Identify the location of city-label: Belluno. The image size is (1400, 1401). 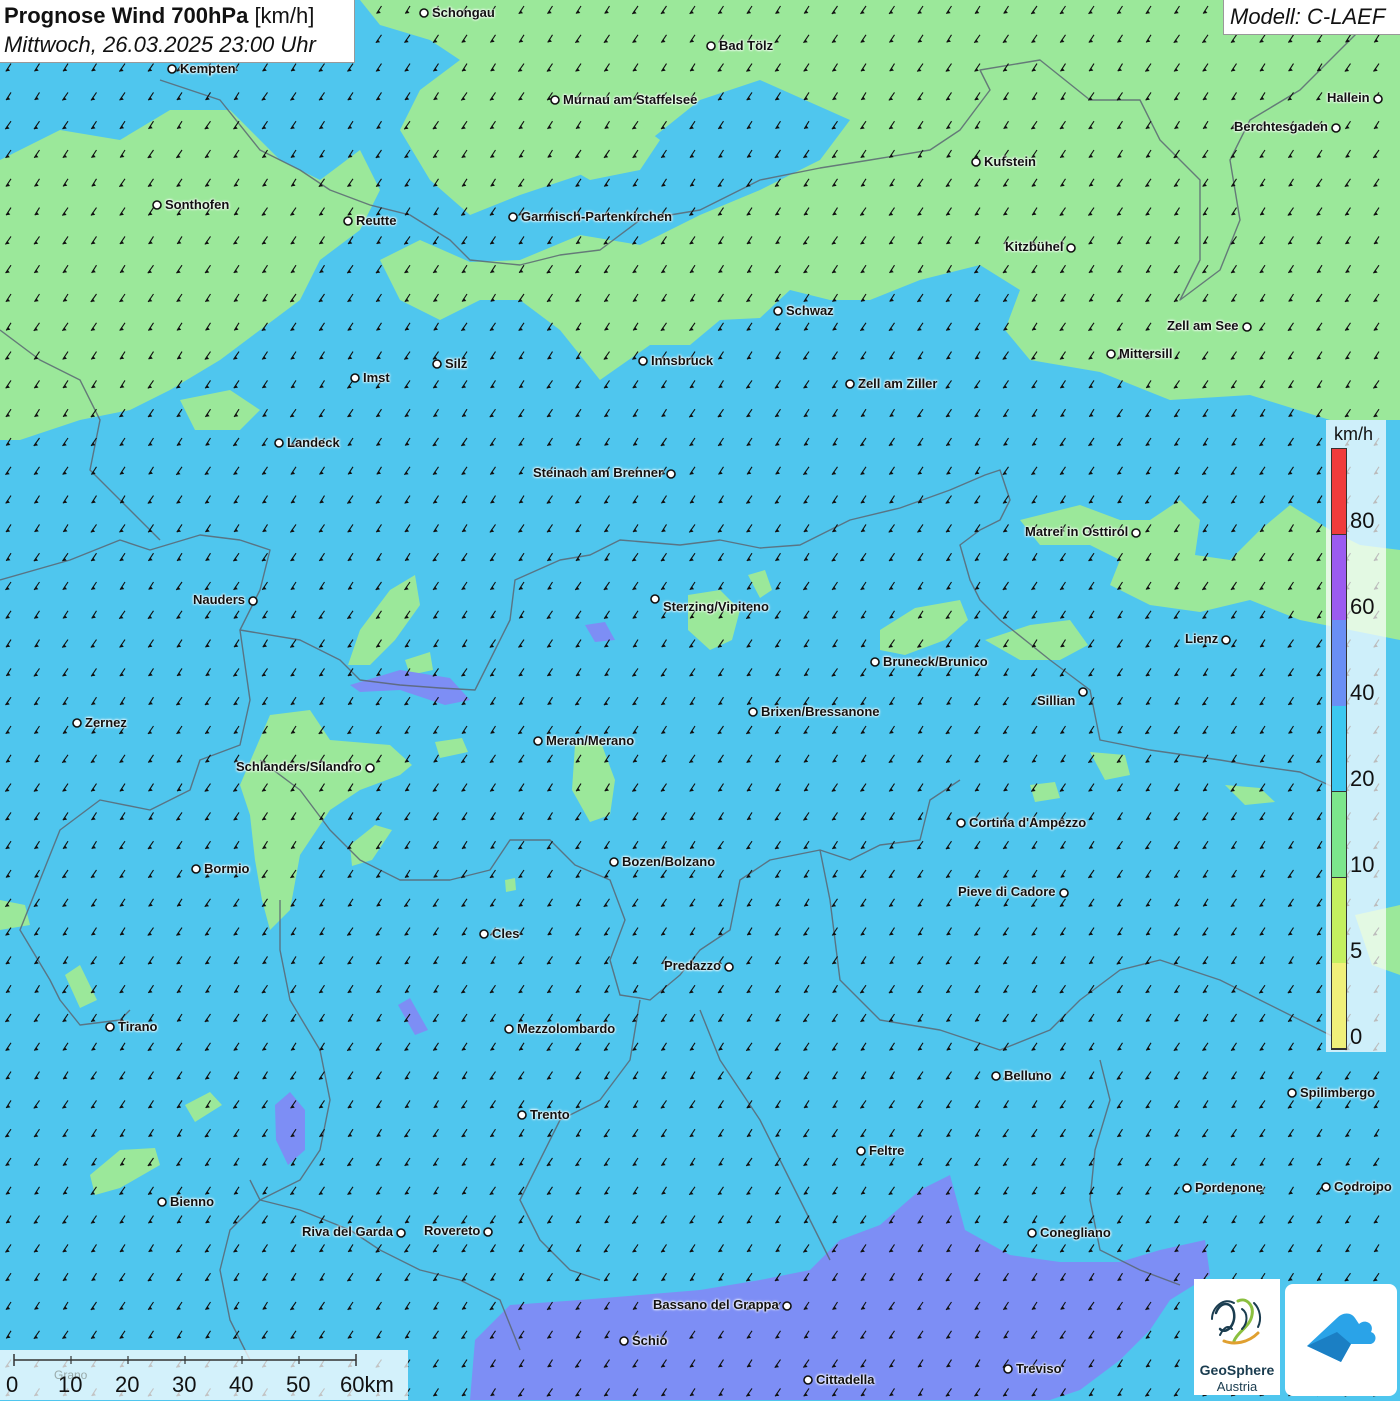
(1028, 1075).